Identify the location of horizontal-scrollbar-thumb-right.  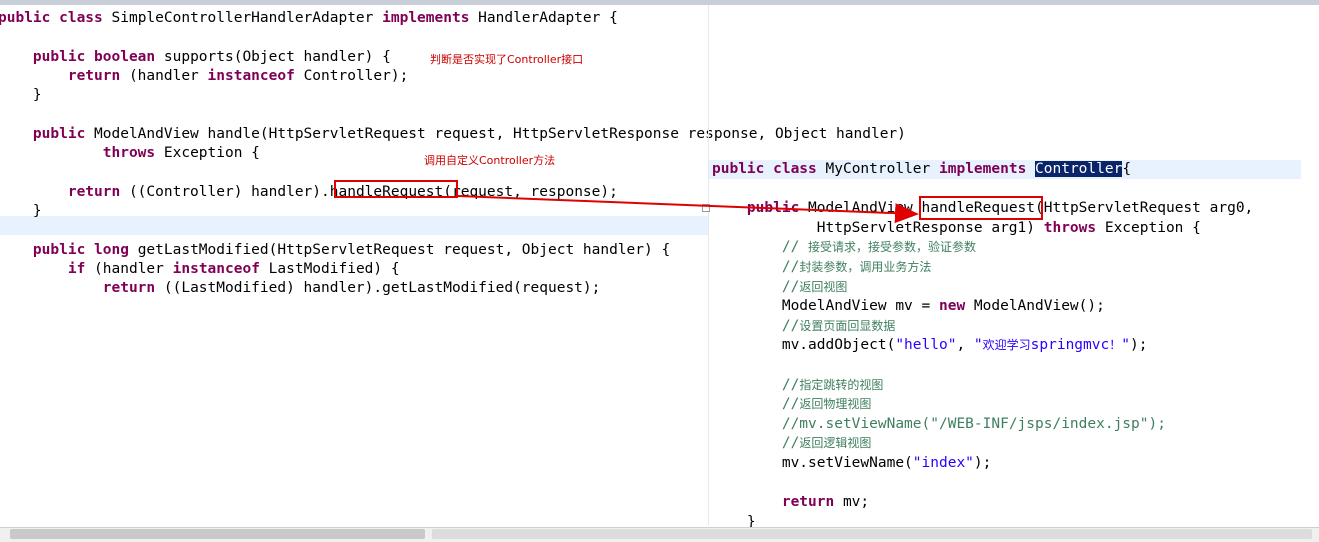
(872, 534).